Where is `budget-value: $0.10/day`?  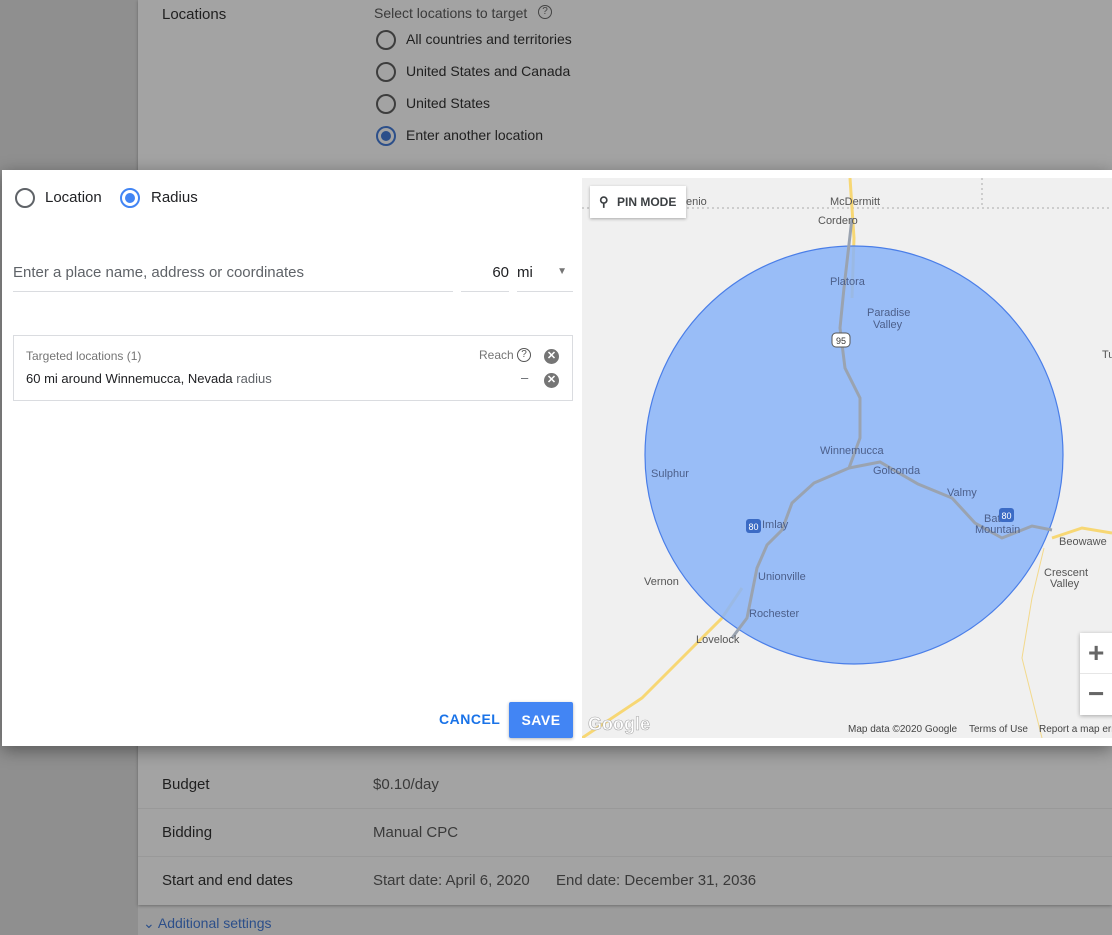
budget-value: $0.10/day is located at coordinates (406, 784).